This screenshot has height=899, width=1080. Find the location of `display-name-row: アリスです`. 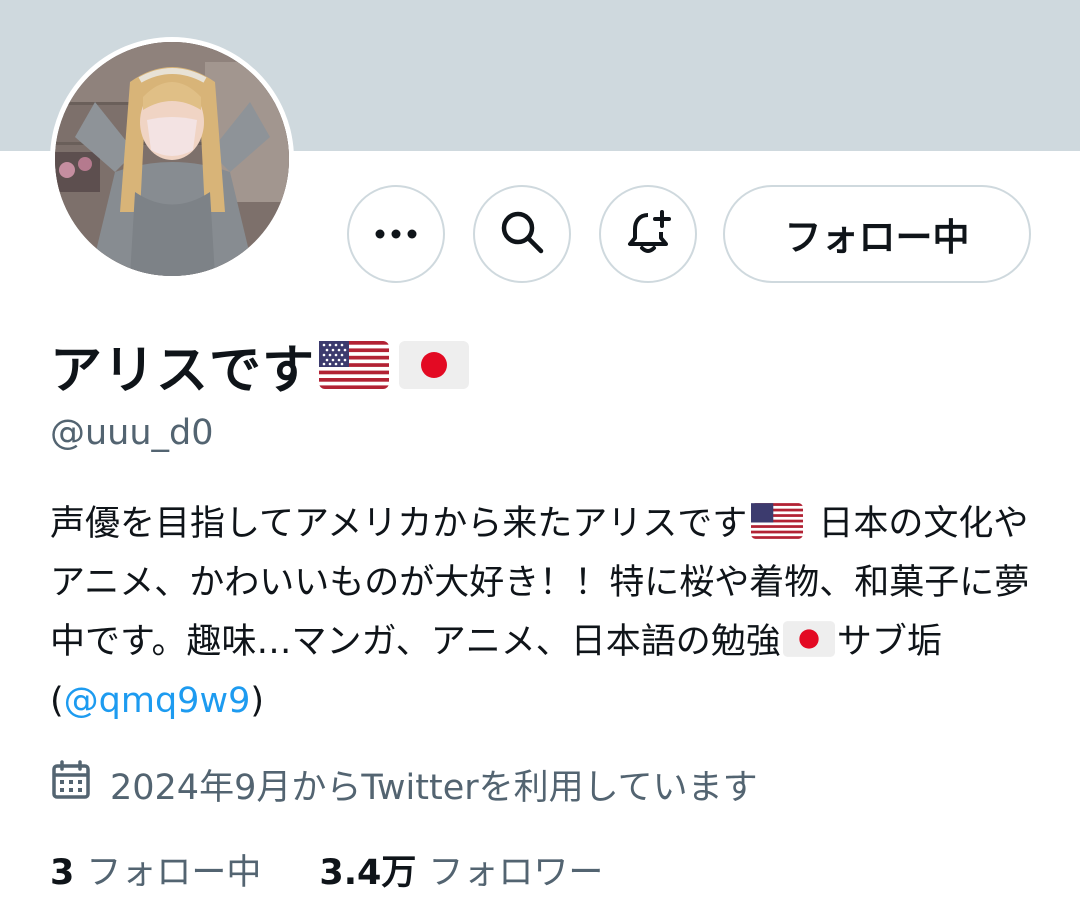

display-name-row: アリスです is located at coordinates (260, 367).